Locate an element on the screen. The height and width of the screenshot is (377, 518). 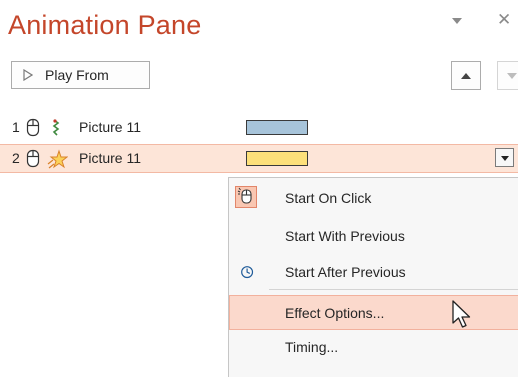
menu-item-start-after-previous: Start After Previous is located at coordinates (373, 272).